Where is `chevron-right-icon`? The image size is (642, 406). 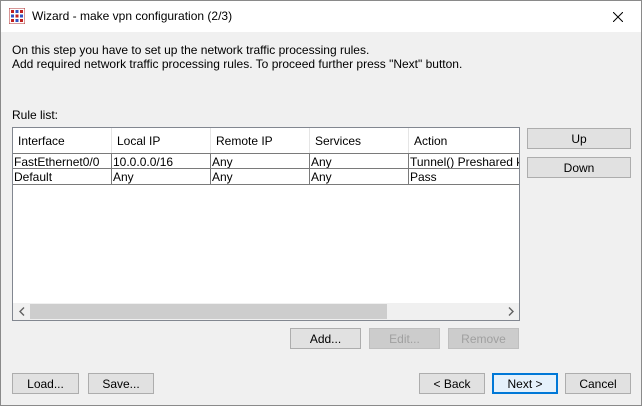 chevron-right-icon is located at coordinates (511, 311).